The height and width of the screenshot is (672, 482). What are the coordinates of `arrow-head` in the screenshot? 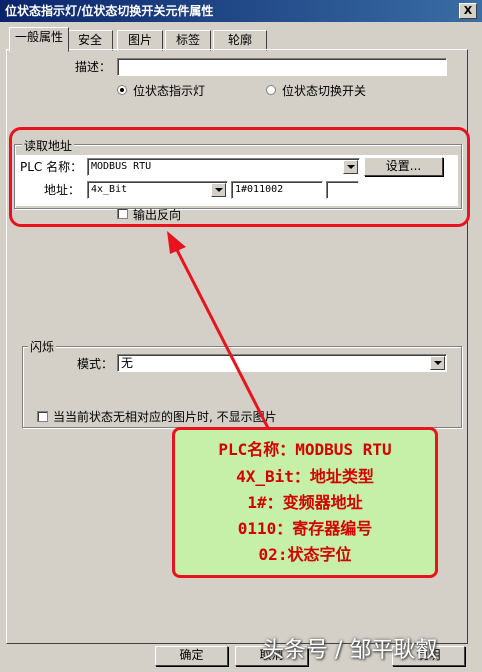 It's located at (176, 242).